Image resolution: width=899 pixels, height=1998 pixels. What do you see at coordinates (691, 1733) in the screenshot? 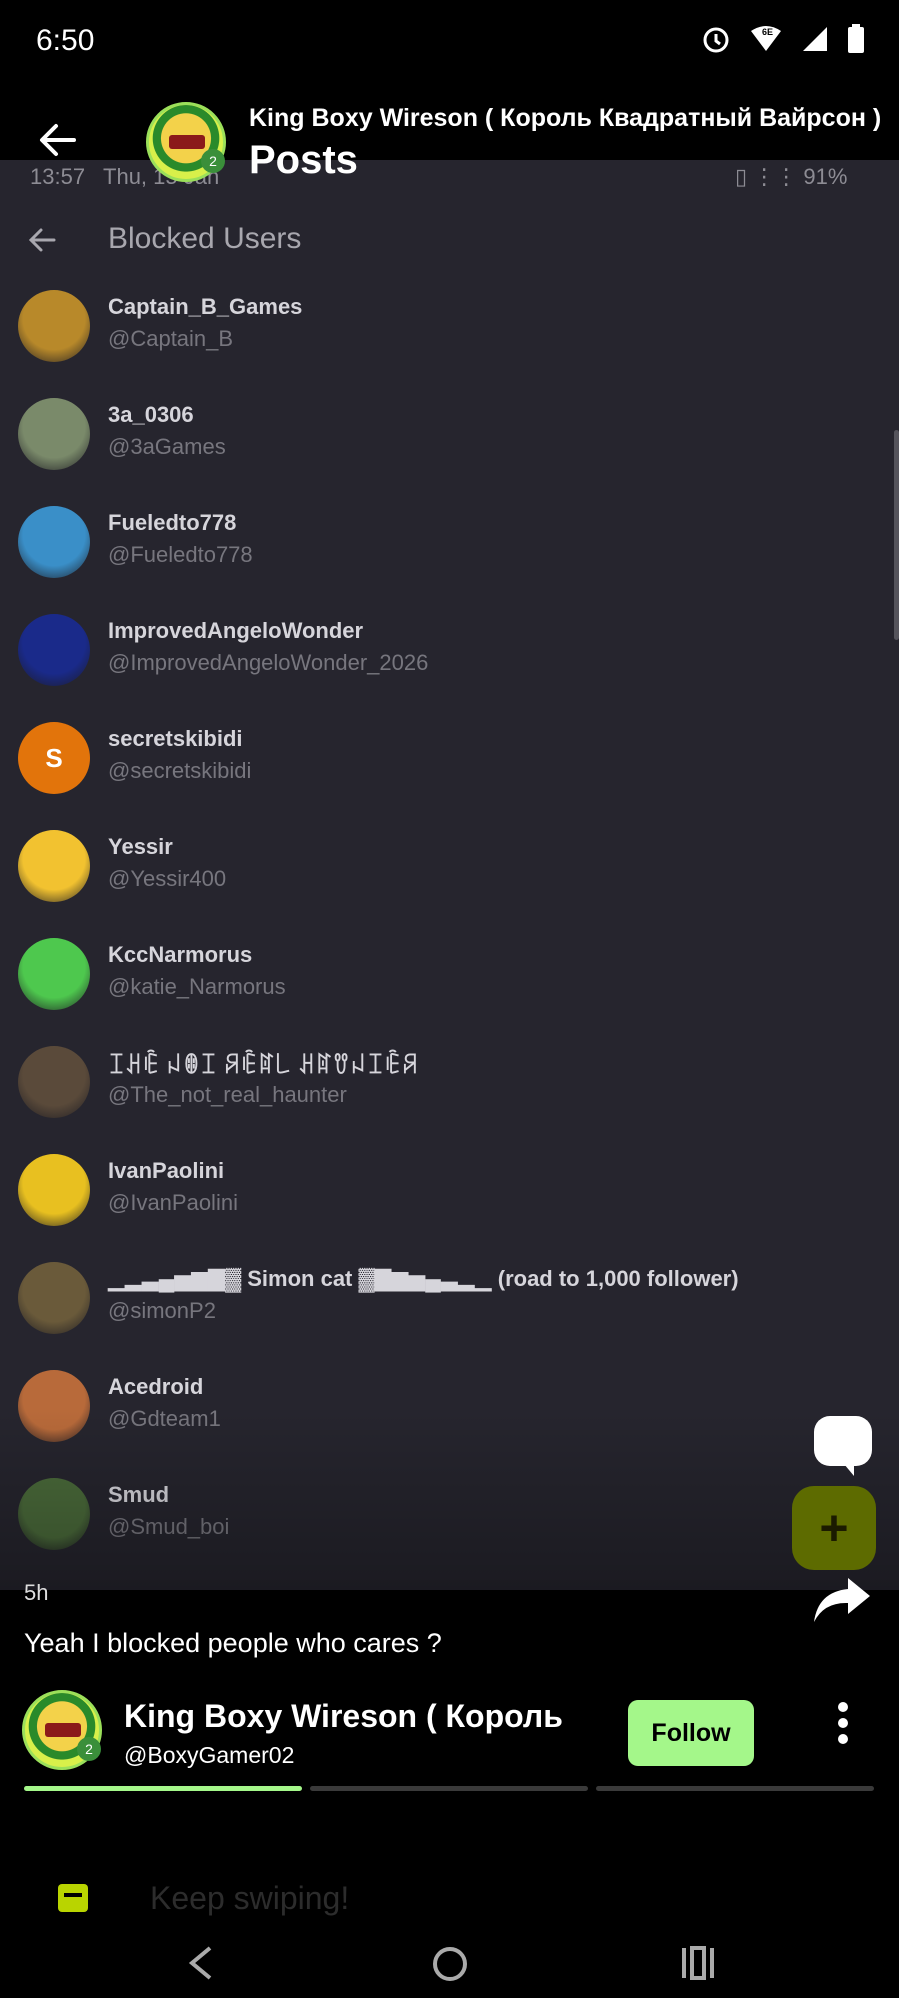
I see `follow-button: Follow` at bounding box center [691, 1733].